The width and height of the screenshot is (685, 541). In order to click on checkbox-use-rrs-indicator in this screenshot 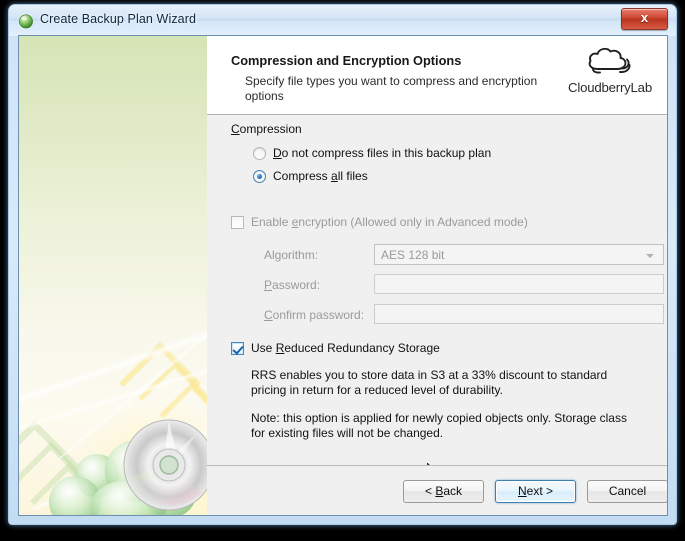, I will do `click(237, 348)`.